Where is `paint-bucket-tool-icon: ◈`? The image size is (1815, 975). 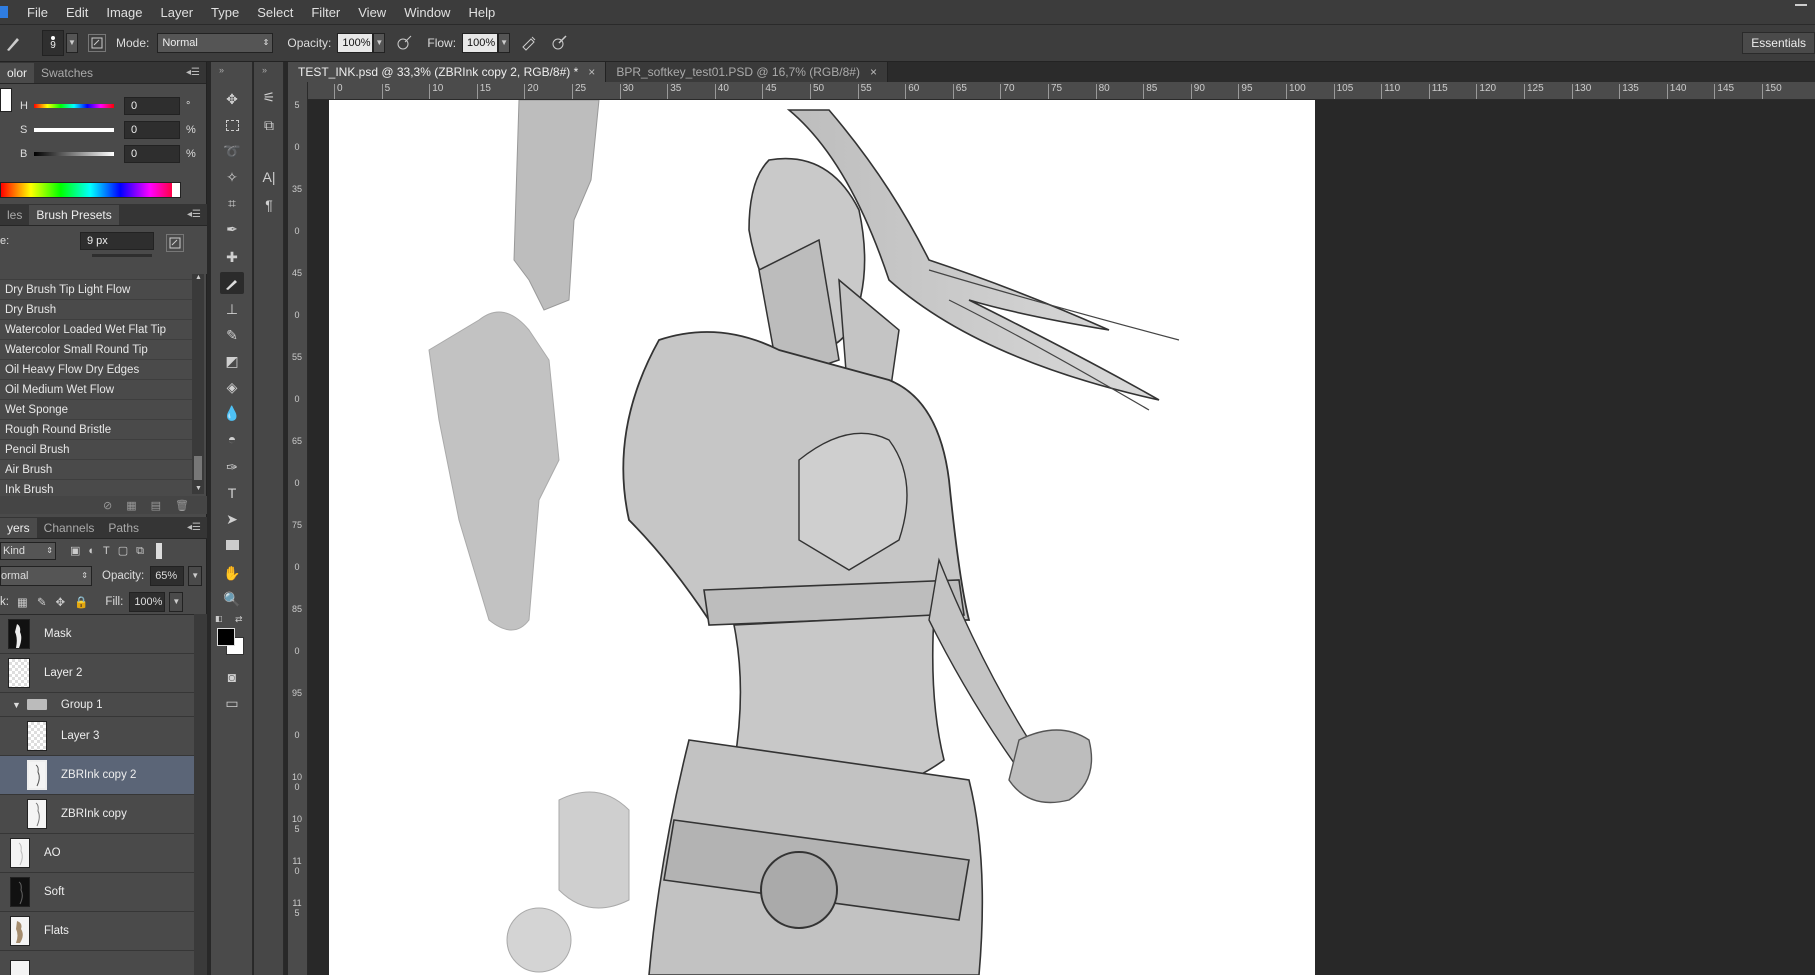
paint-bucket-tool-icon: ◈ is located at coordinates (232, 387).